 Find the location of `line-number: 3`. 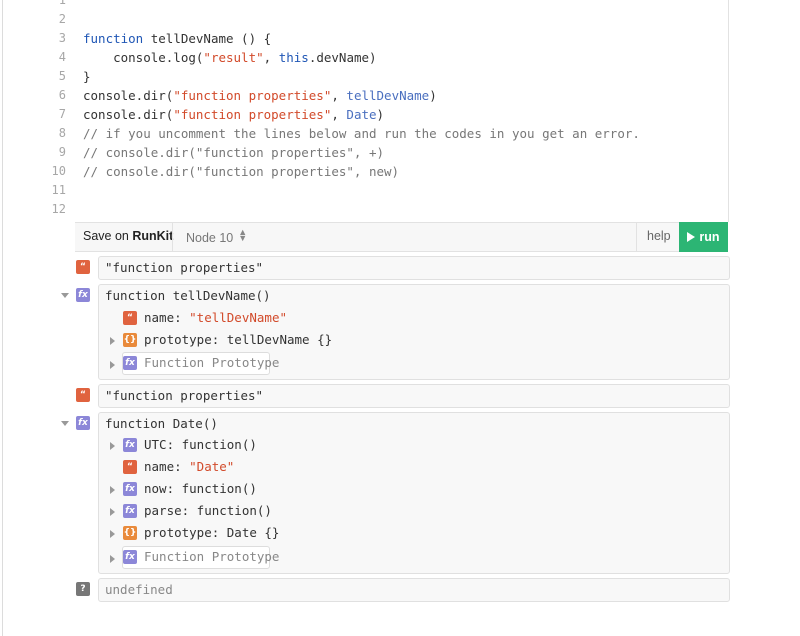

line-number: 3 is located at coordinates (62, 38).